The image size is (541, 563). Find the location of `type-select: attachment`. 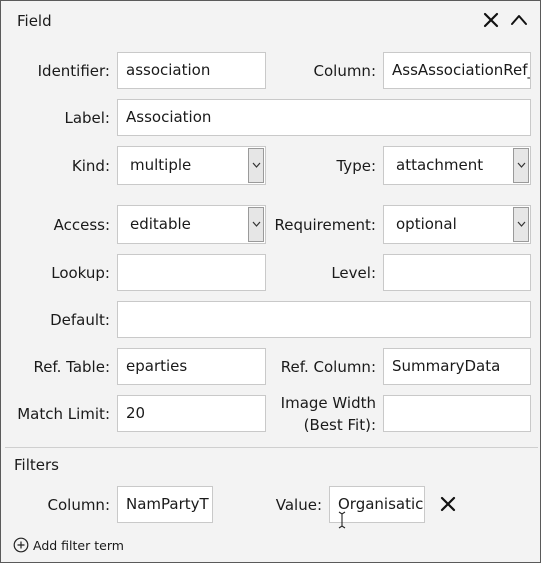

type-select: attachment is located at coordinates (457, 165).